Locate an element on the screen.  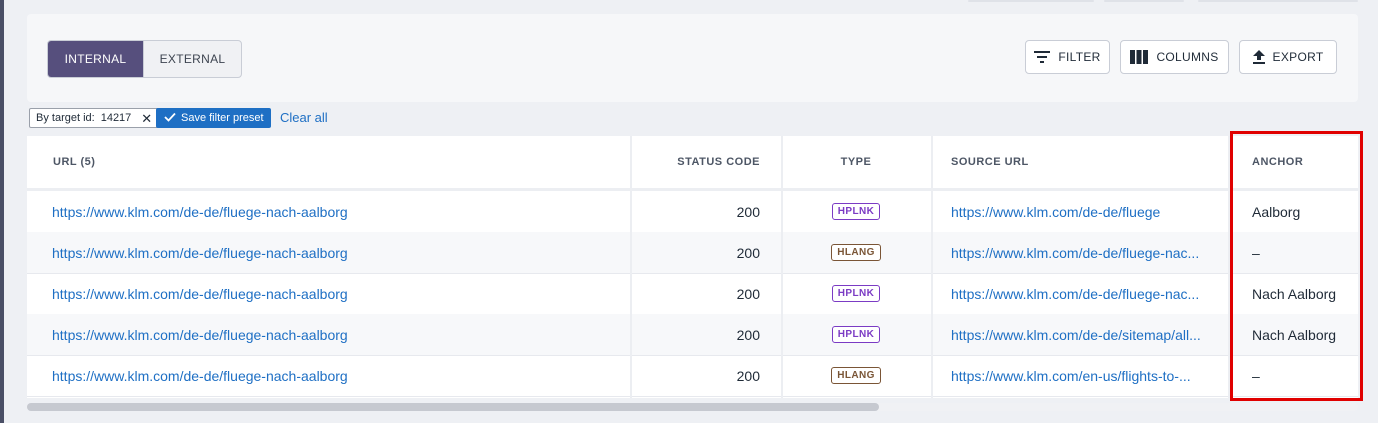
link-type-toggle: INTERNAL EXTERNAL is located at coordinates (144, 59).